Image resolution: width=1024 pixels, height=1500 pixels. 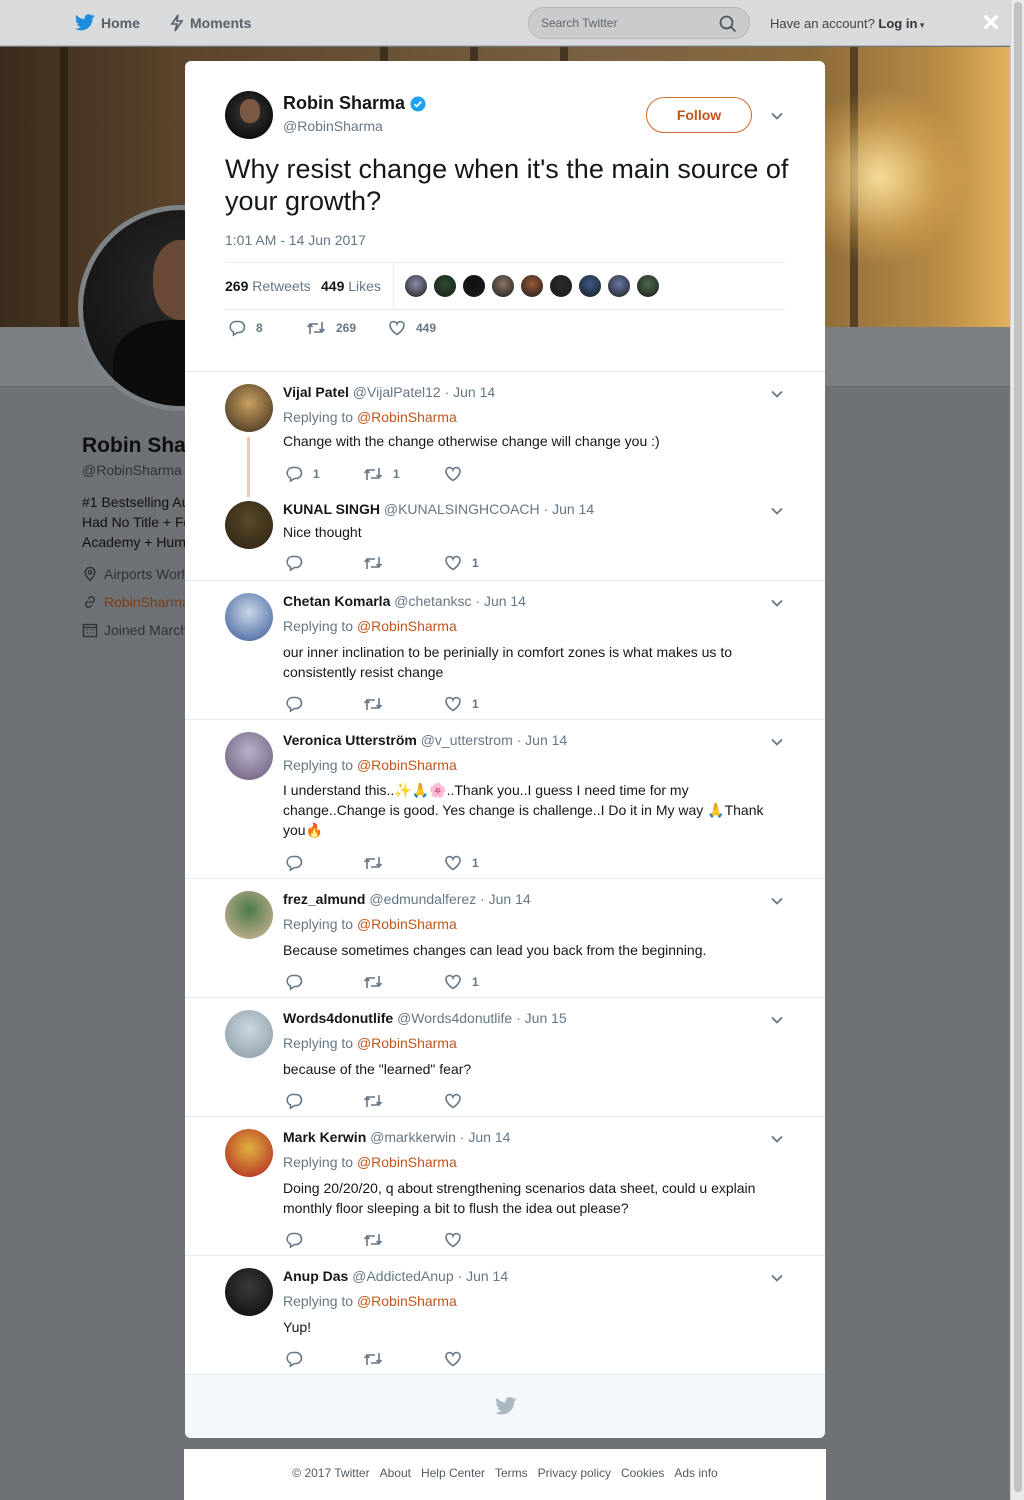 What do you see at coordinates (210, 23) in the screenshot?
I see `nav-moments: Moments` at bounding box center [210, 23].